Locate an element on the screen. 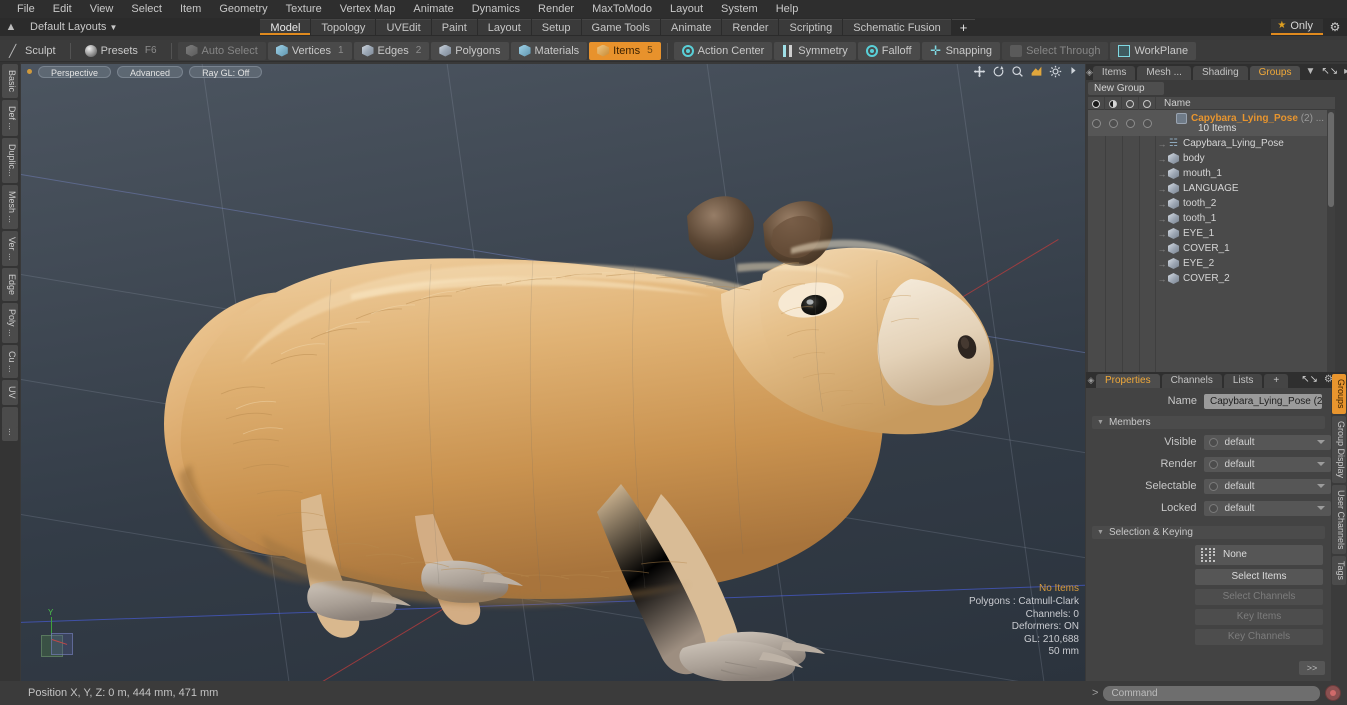  item-row-cover_1: → COVER_1 is located at coordinates (1211, 248).